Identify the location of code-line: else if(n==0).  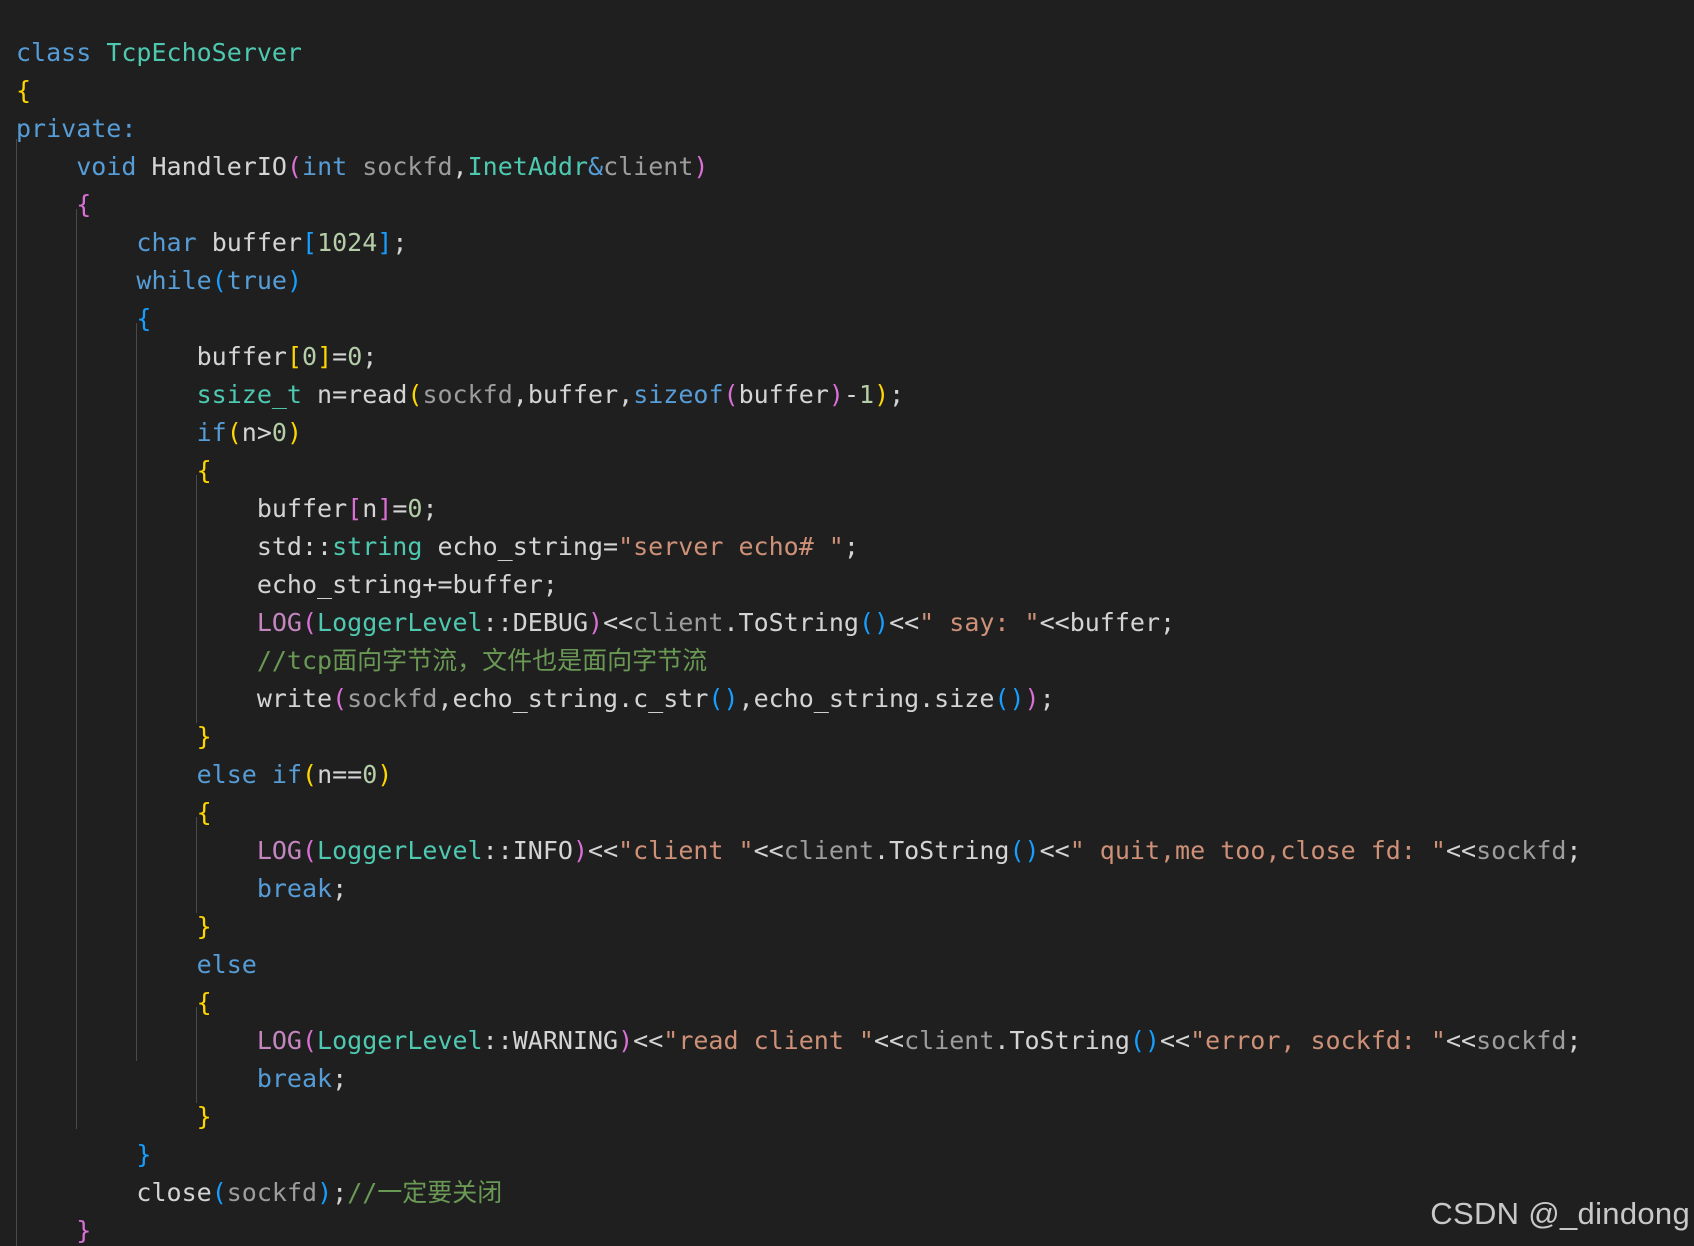
(798, 775).